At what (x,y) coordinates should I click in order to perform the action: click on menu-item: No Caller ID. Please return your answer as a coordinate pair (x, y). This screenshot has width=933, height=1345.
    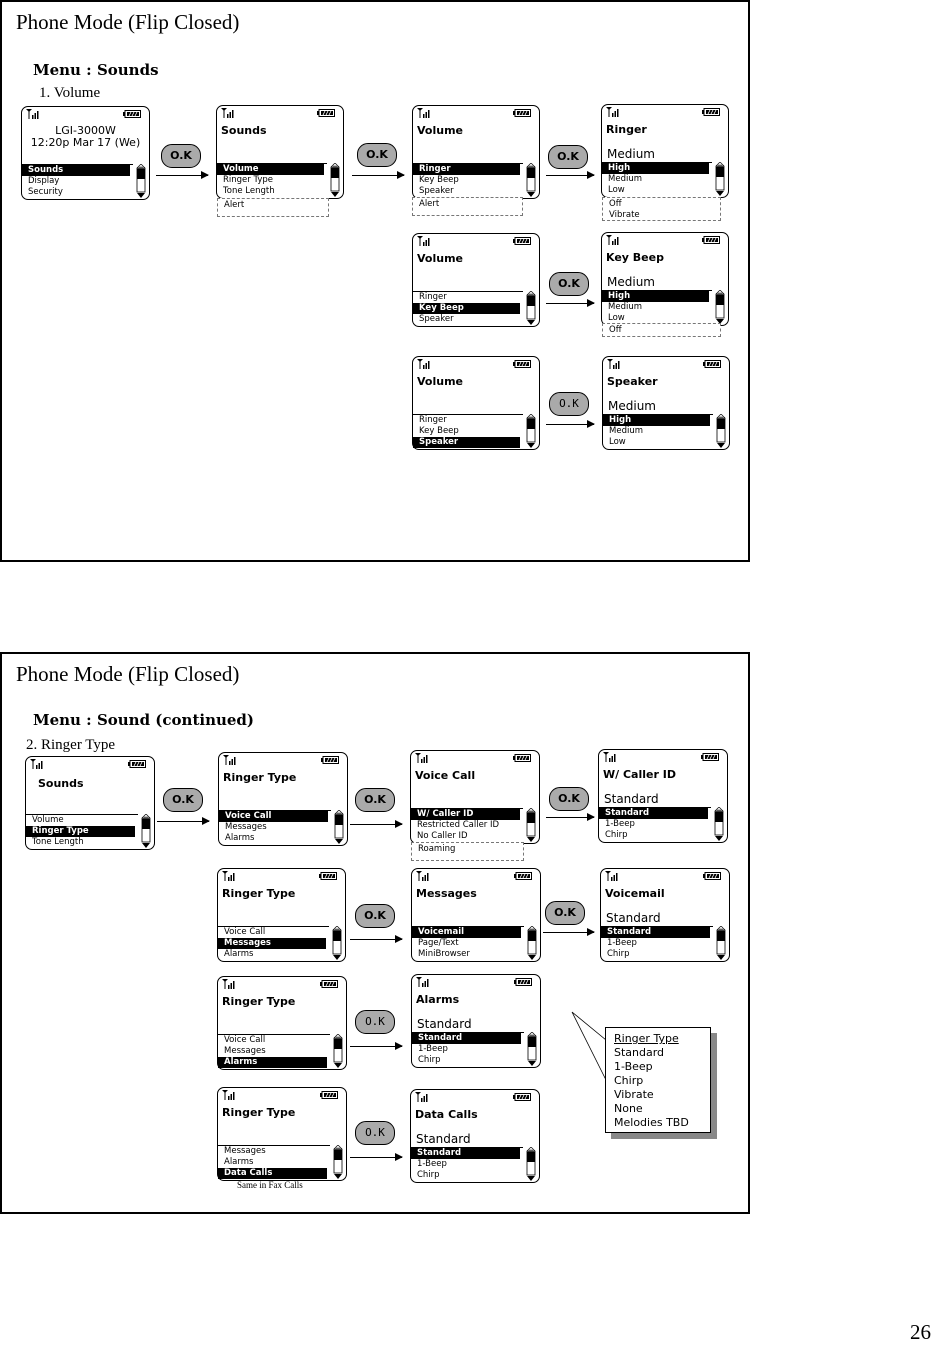
    Looking at the image, I should click on (467, 836).